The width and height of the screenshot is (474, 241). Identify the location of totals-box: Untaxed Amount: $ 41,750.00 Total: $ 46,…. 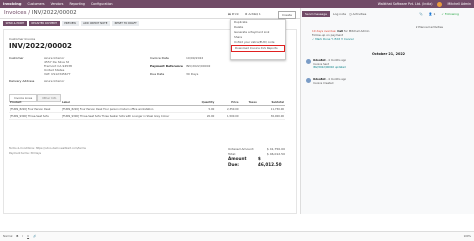
(256, 157).